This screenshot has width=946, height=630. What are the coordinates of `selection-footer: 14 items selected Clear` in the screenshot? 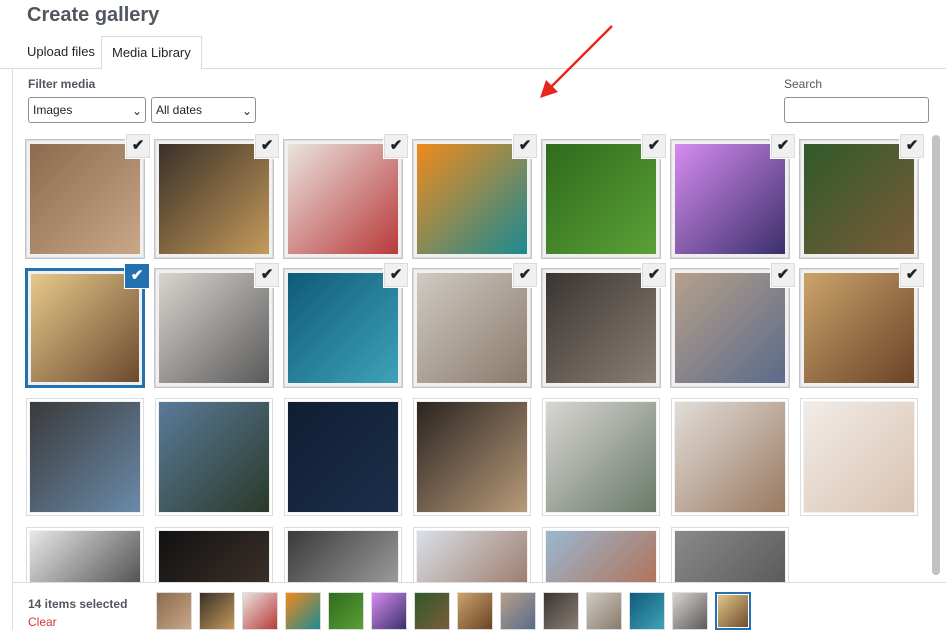 It's located at (479, 606).